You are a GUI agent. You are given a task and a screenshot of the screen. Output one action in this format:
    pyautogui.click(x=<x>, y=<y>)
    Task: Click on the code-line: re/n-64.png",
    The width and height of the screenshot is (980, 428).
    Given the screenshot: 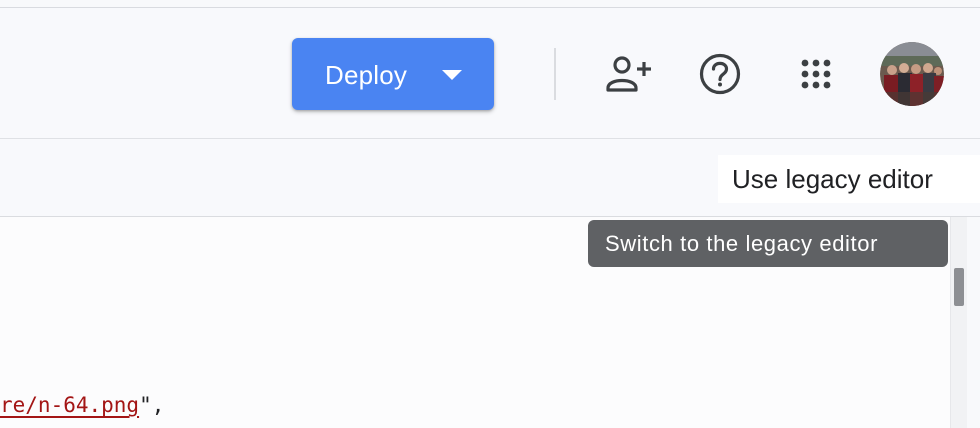 What is the action you would take?
    pyautogui.click(x=82, y=405)
    